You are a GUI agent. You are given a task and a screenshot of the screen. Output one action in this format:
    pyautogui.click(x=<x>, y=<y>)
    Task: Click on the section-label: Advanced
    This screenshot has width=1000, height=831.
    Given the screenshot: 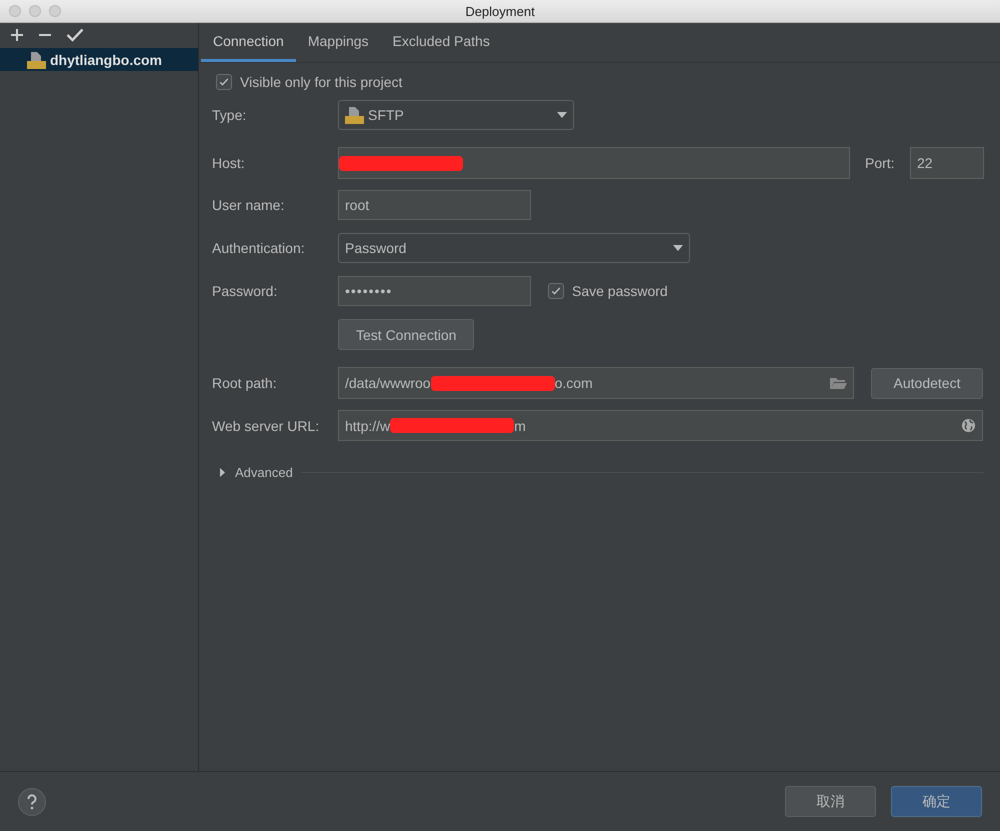 What is the action you would take?
    pyautogui.click(x=264, y=472)
    